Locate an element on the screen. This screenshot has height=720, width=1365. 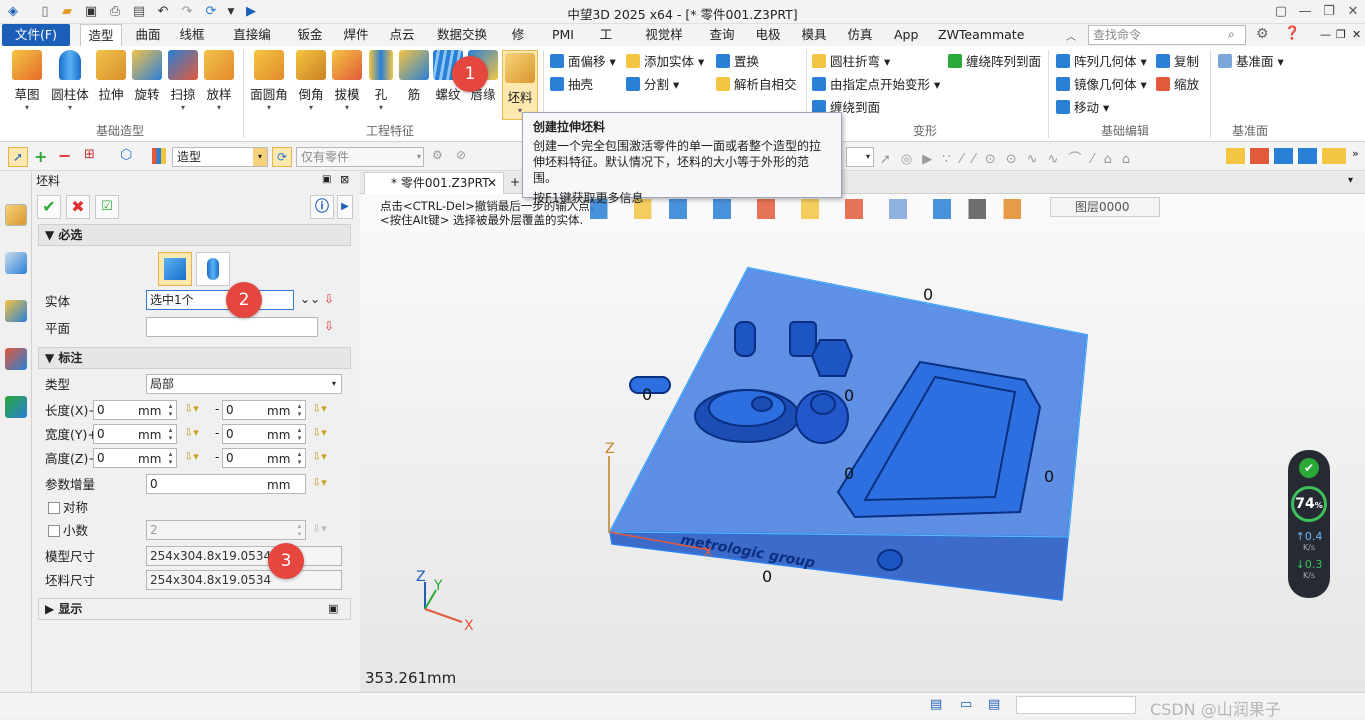
snap-combo: ▾ is located at coordinates (860, 157).